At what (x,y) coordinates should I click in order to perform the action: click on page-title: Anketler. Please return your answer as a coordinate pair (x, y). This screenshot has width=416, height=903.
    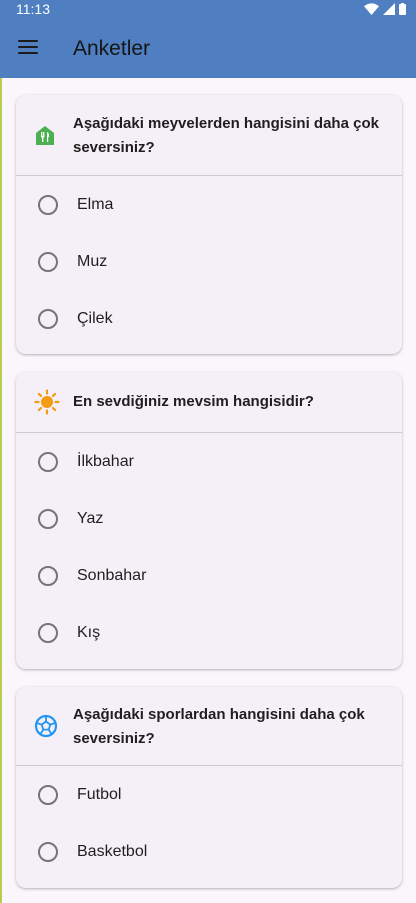
    Looking at the image, I should click on (112, 48).